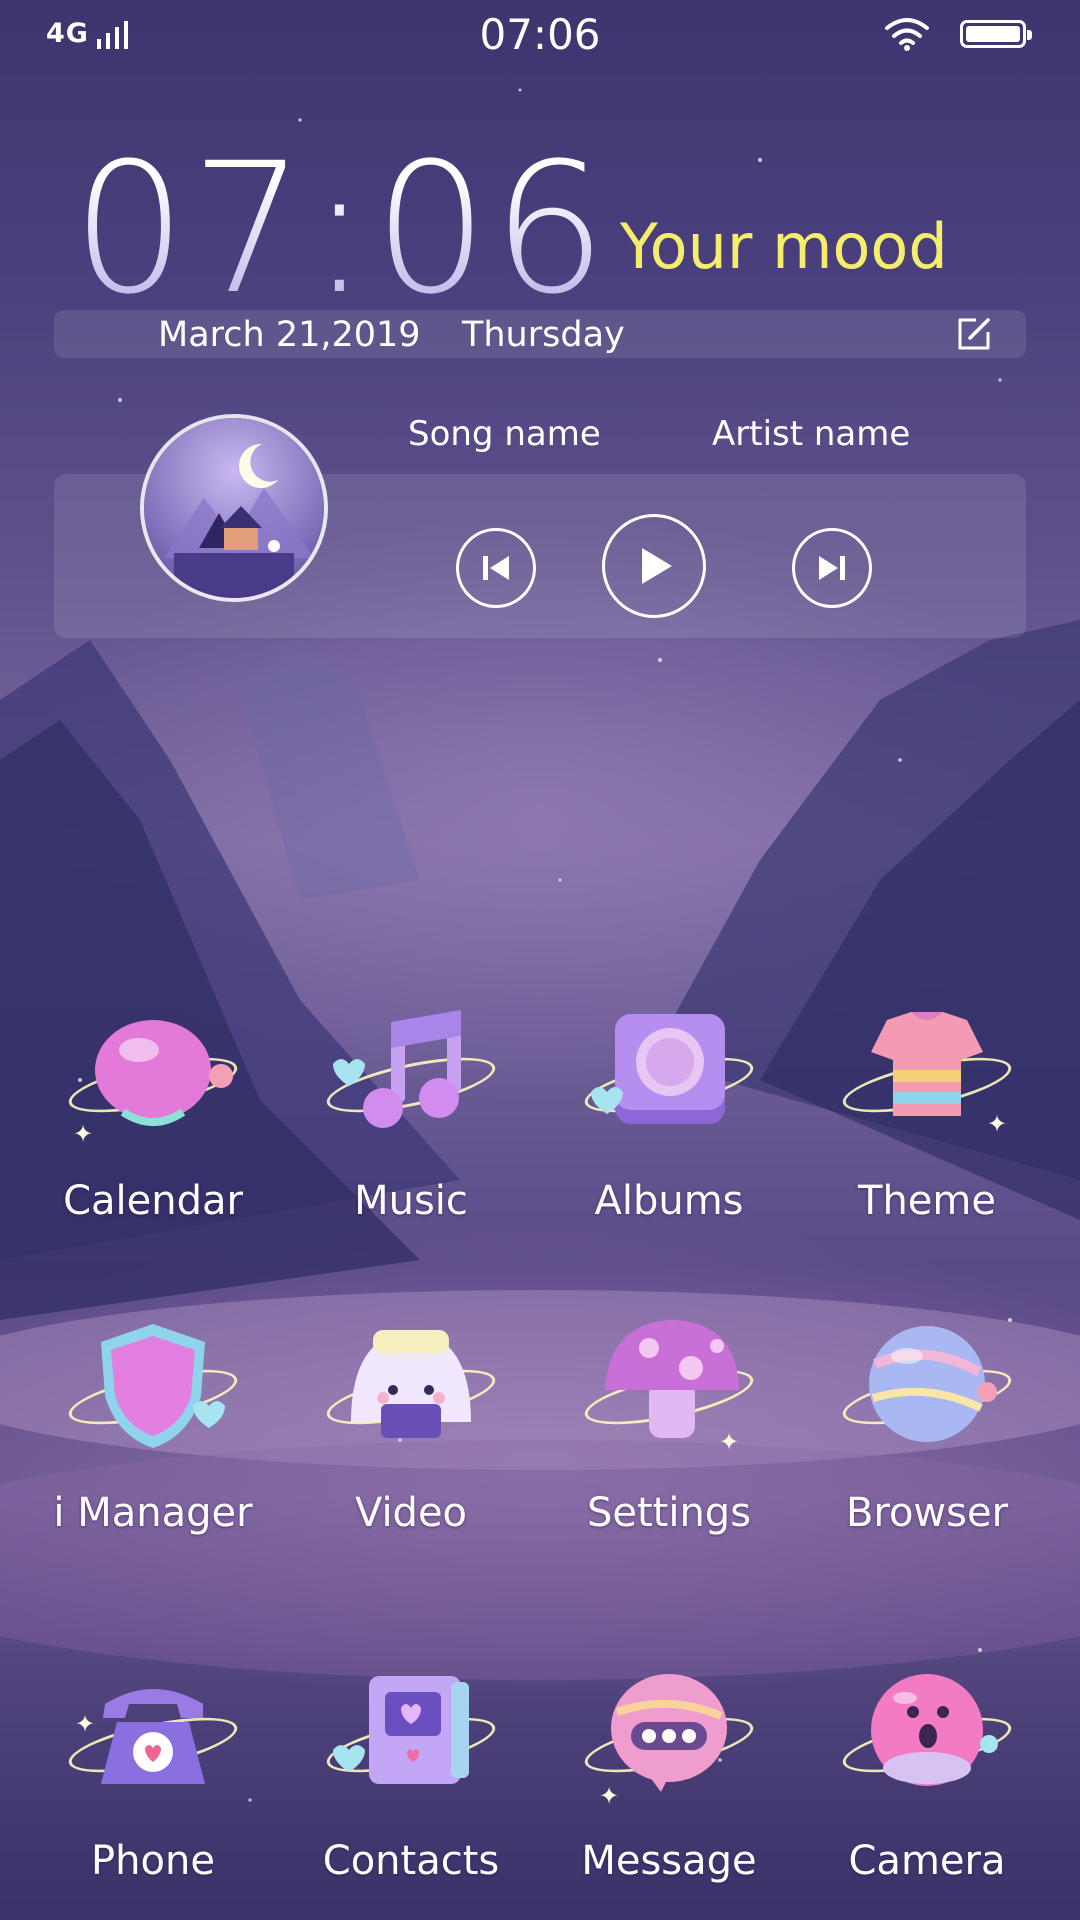 This screenshot has width=1080, height=1920. I want to click on settings-icon: ✦, so click(669, 1392).